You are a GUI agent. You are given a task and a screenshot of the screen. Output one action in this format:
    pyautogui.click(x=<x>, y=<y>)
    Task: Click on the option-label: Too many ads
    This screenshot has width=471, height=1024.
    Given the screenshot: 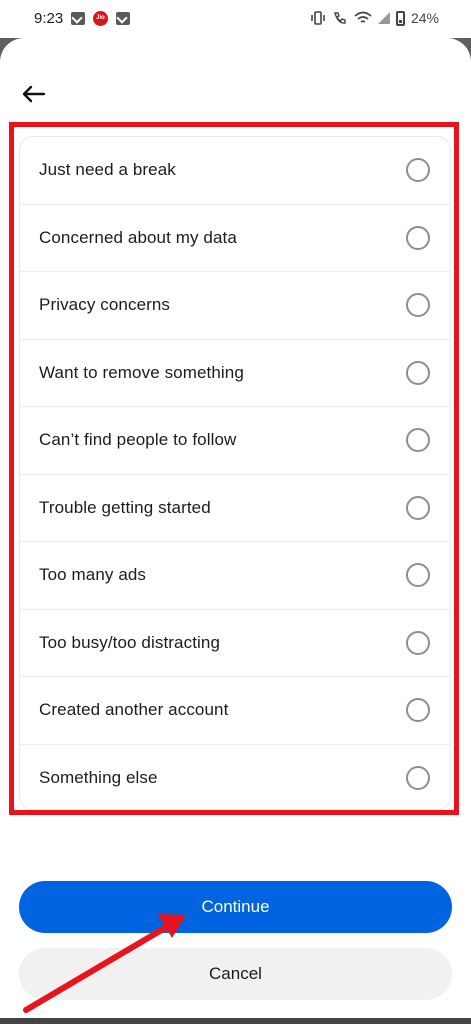 What is the action you would take?
    pyautogui.click(x=93, y=575)
    